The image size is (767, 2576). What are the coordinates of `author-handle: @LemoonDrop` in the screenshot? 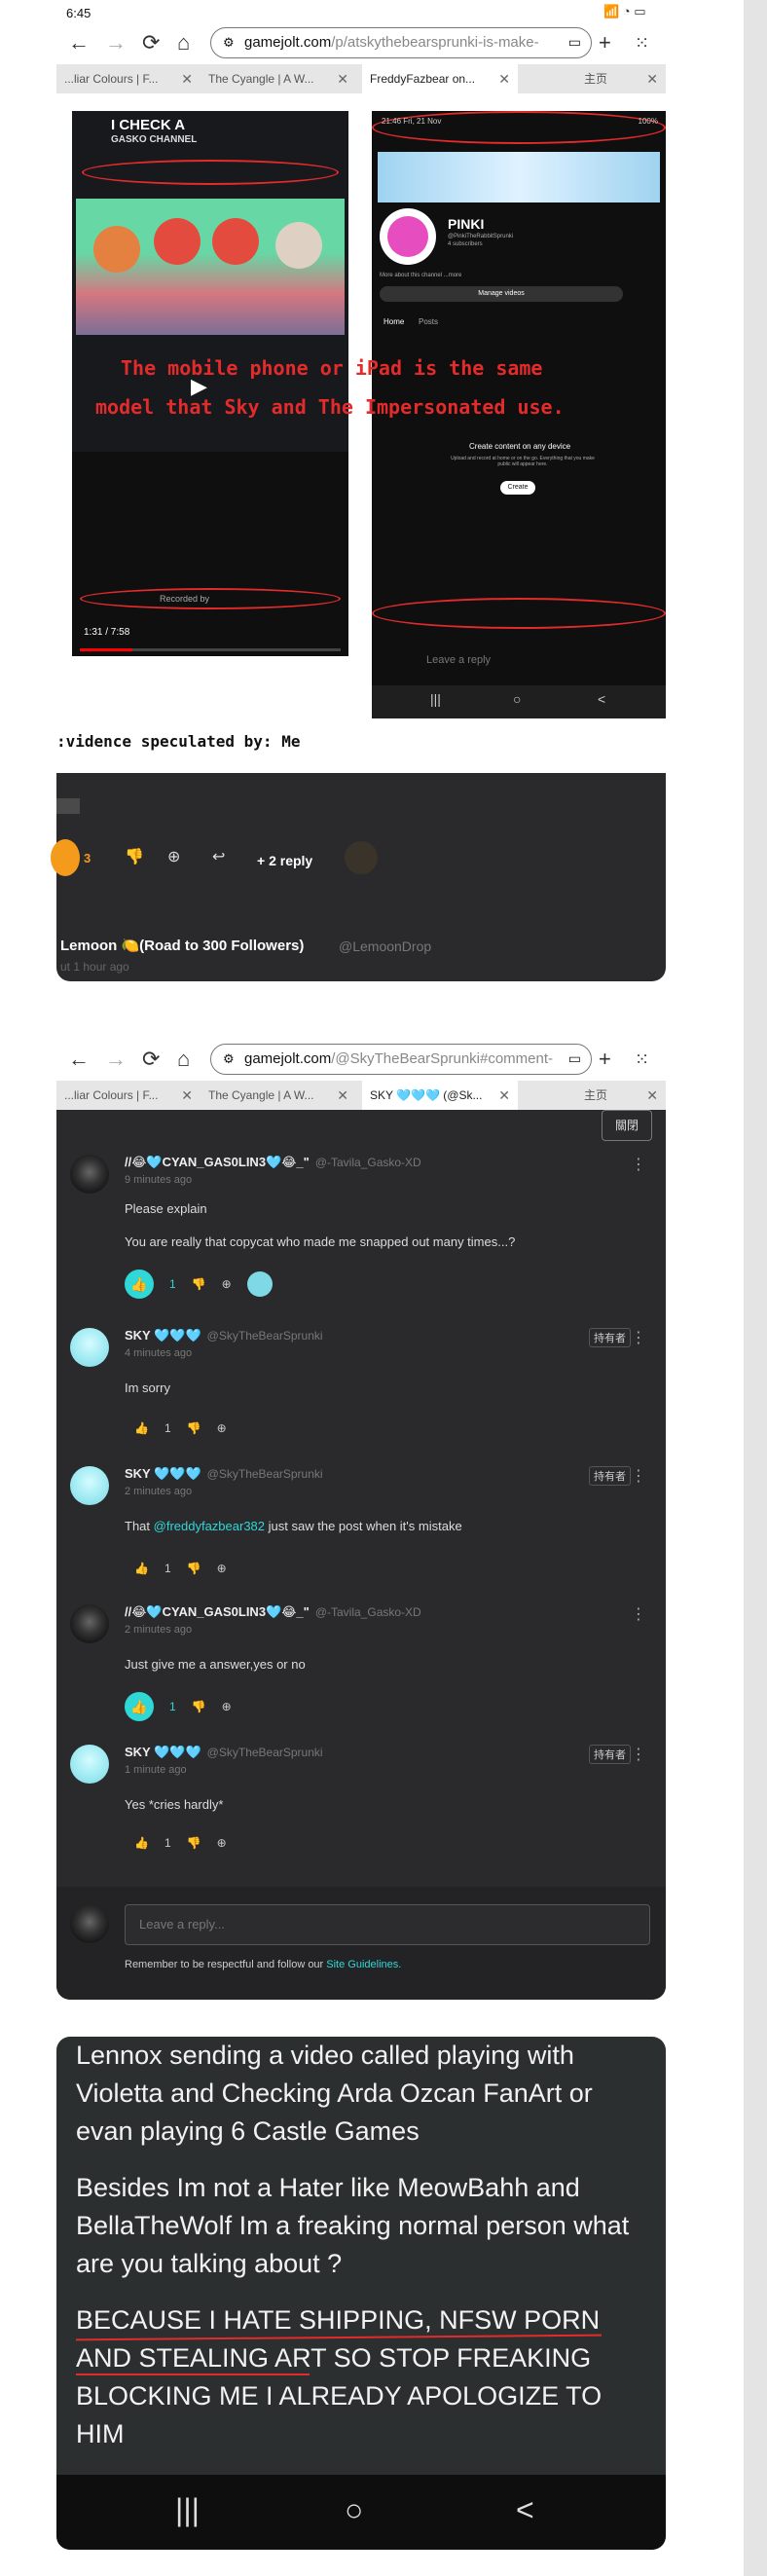 It's located at (385, 946).